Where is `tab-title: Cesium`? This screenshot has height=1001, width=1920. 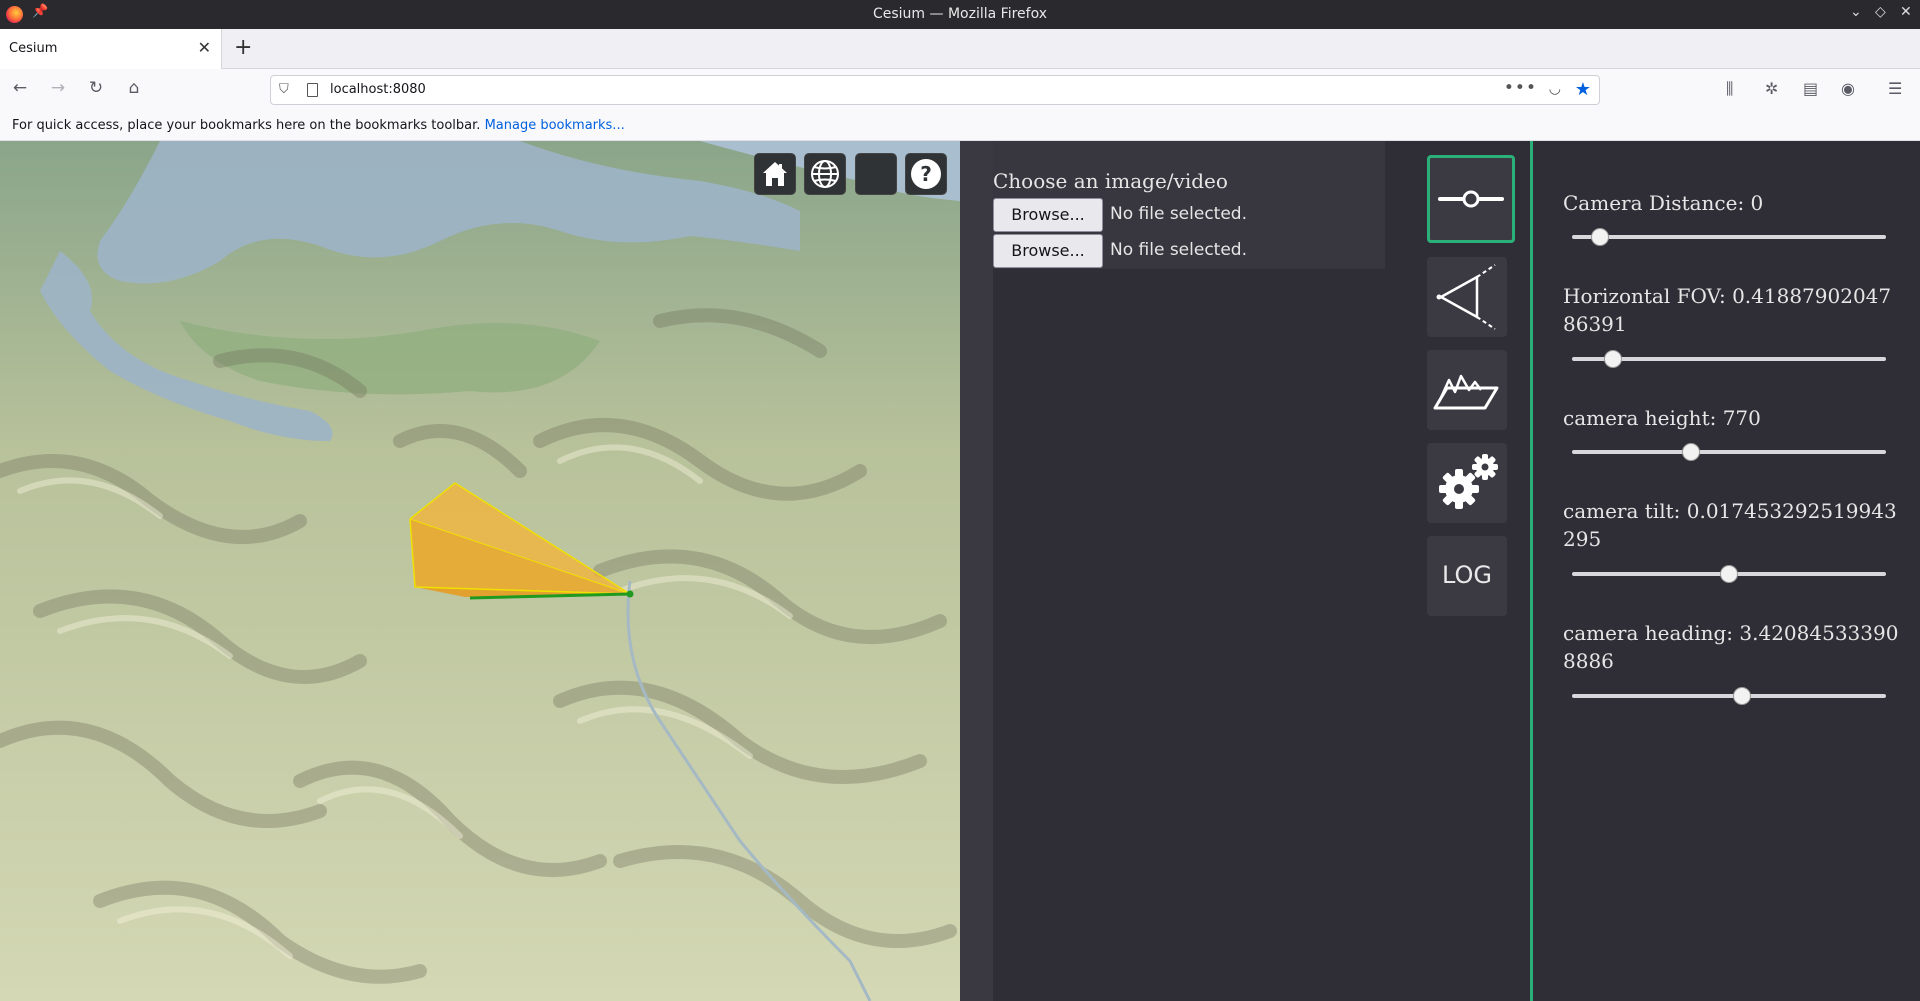 tab-title: Cesium is located at coordinates (33, 48).